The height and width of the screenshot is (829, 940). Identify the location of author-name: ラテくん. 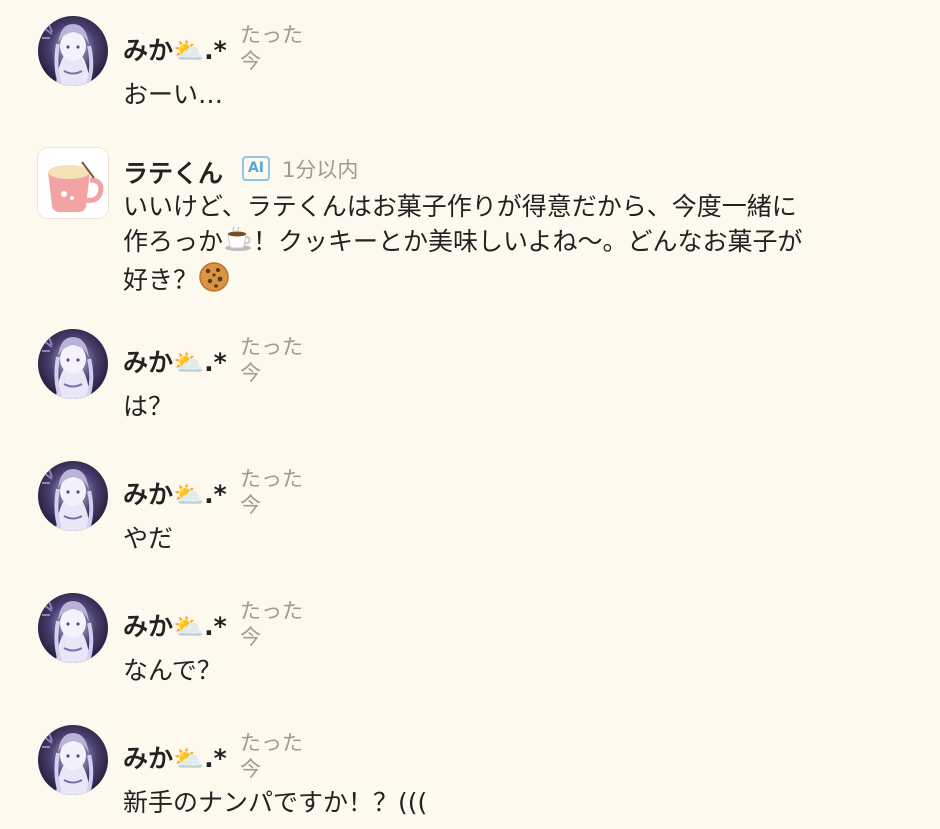
(173, 172).